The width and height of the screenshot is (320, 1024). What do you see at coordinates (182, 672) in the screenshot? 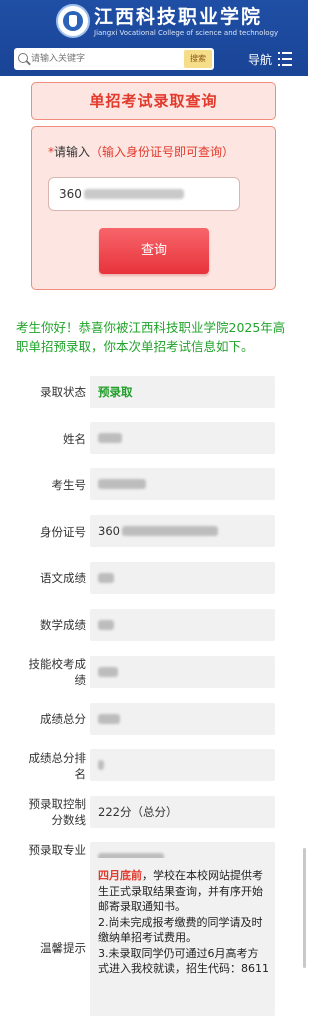
I see `skill-score-cell` at bounding box center [182, 672].